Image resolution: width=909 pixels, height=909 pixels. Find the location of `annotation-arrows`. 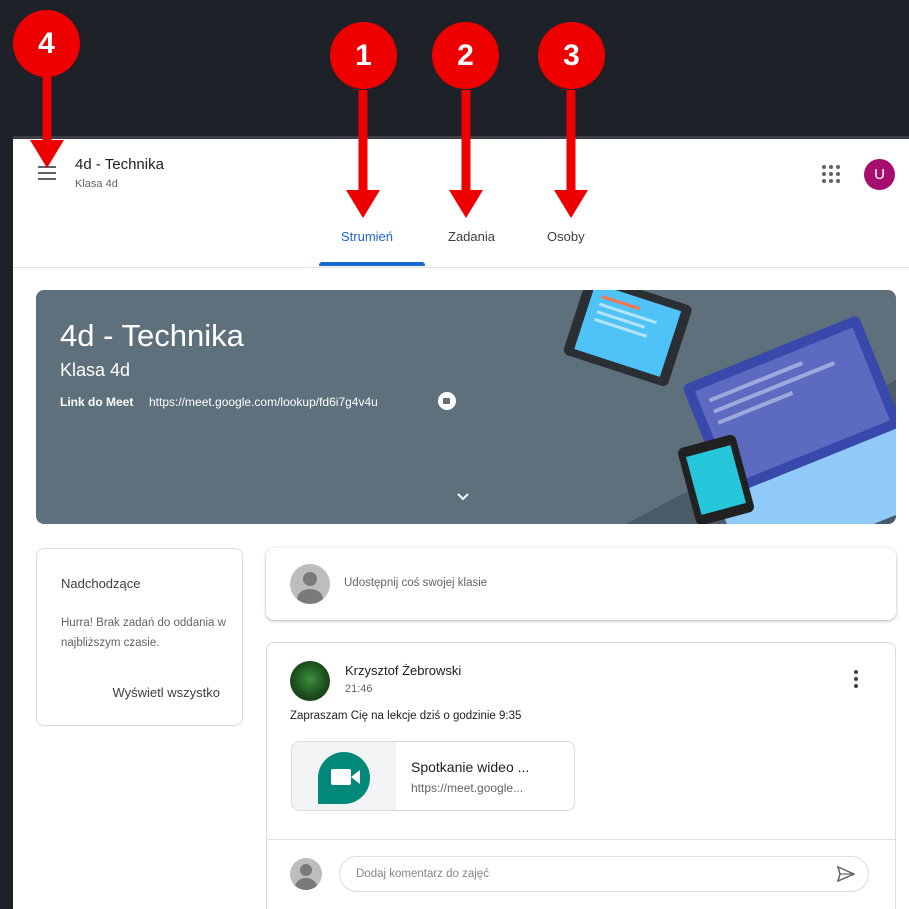

annotation-arrows is located at coordinates (309, 144).